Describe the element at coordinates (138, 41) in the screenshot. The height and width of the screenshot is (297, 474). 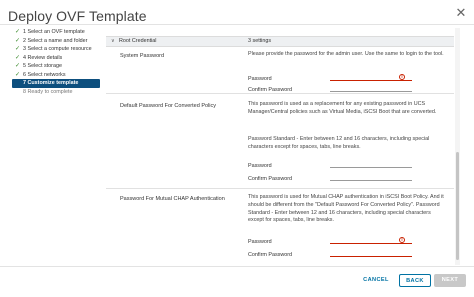
I see `section-name: Root Credential` at that location.